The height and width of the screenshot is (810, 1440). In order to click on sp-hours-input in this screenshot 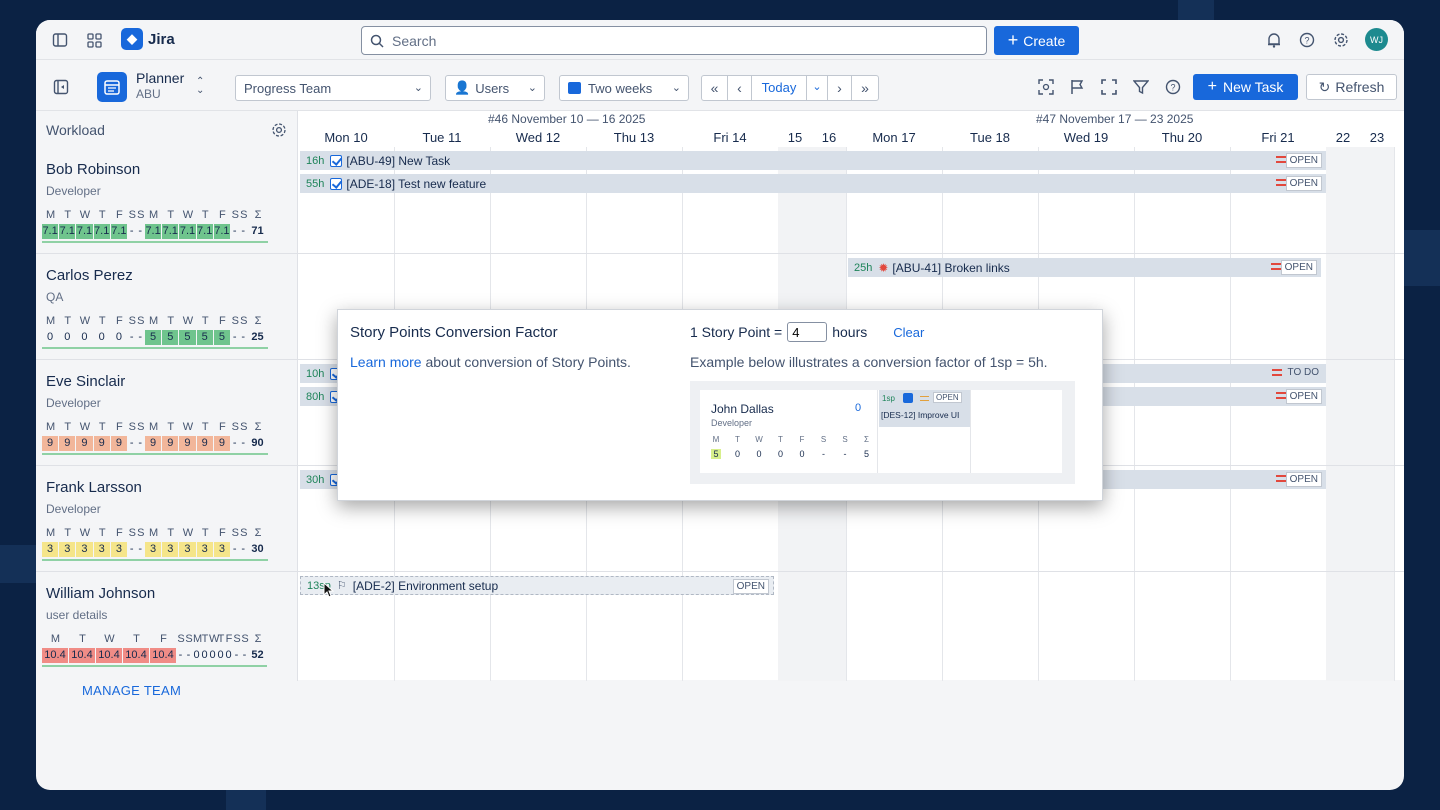, I will do `click(807, 332)`.